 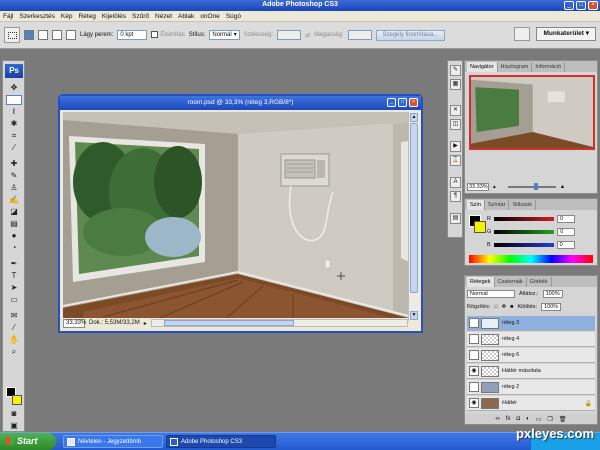 What do you see at coordinates (14, 164) in the screenshot?
I see `healing-brush-tool-icon: ✚` at bounding box center [14, 164].